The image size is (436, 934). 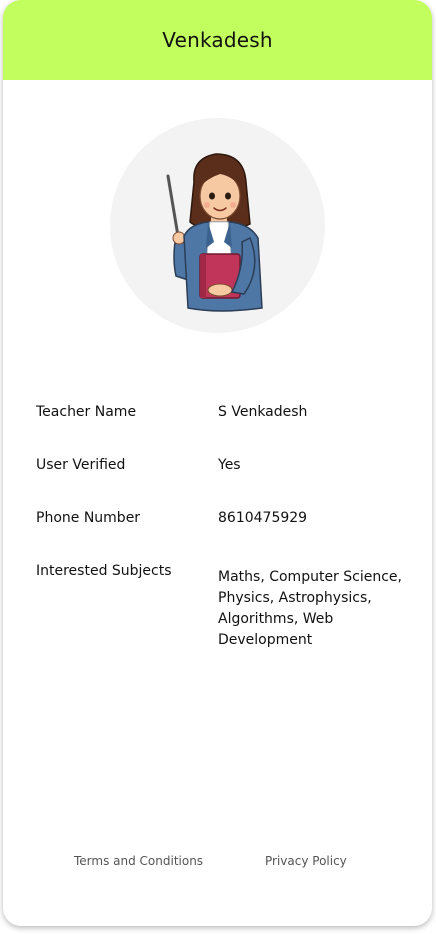 I want to click on page-title: Venkadesh, so click(x=217, y=40).